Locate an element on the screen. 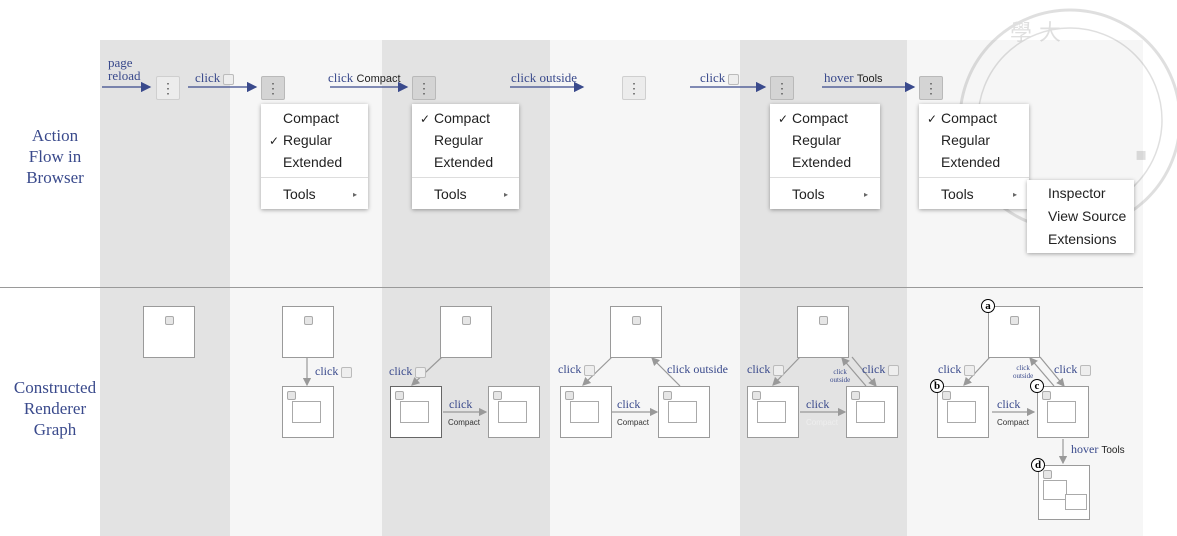 This screenshot has width=1177, height=536. submenu-item-inspector: Inspector is located at coordinates (1077, 193).